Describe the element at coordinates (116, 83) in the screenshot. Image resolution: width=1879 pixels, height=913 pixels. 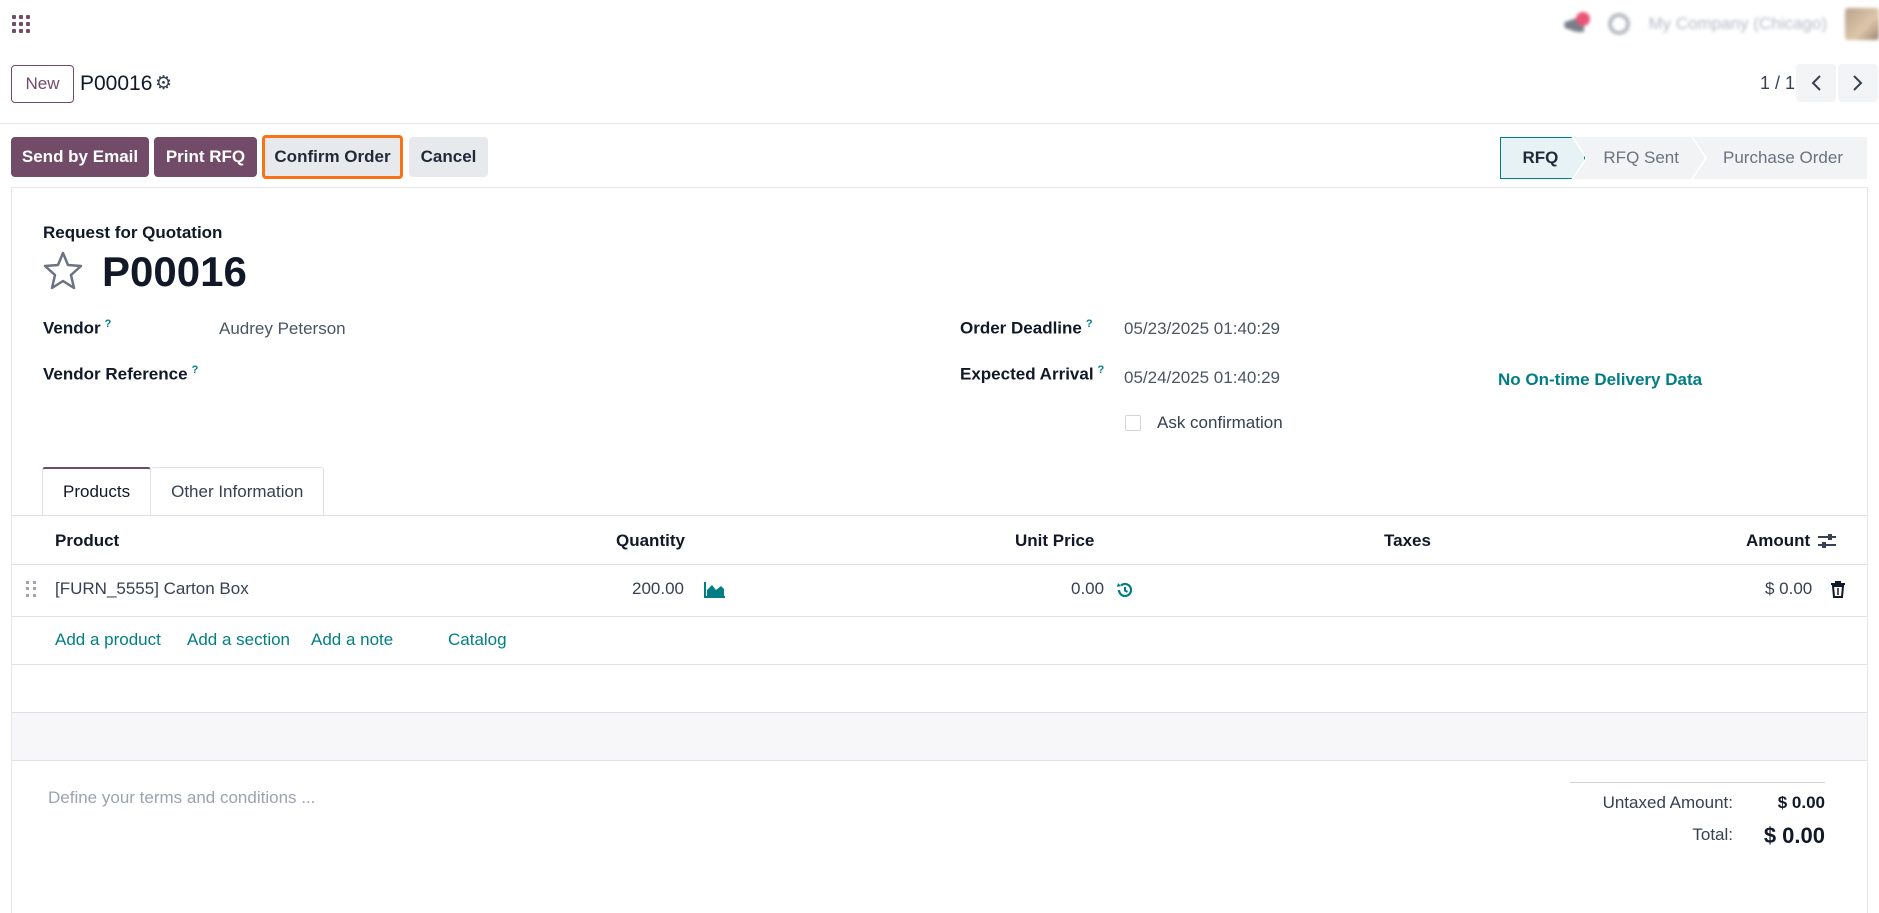
I see `breadcrumb-record-name: P00016` at that location.